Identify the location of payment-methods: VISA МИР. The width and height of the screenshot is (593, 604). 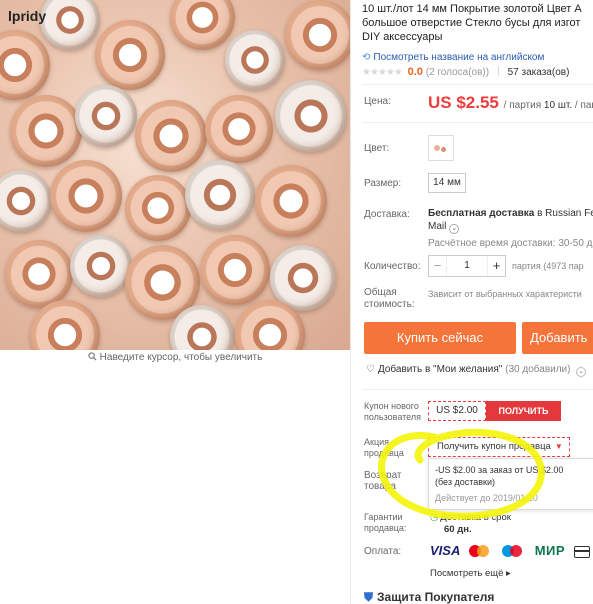
(511, 551).